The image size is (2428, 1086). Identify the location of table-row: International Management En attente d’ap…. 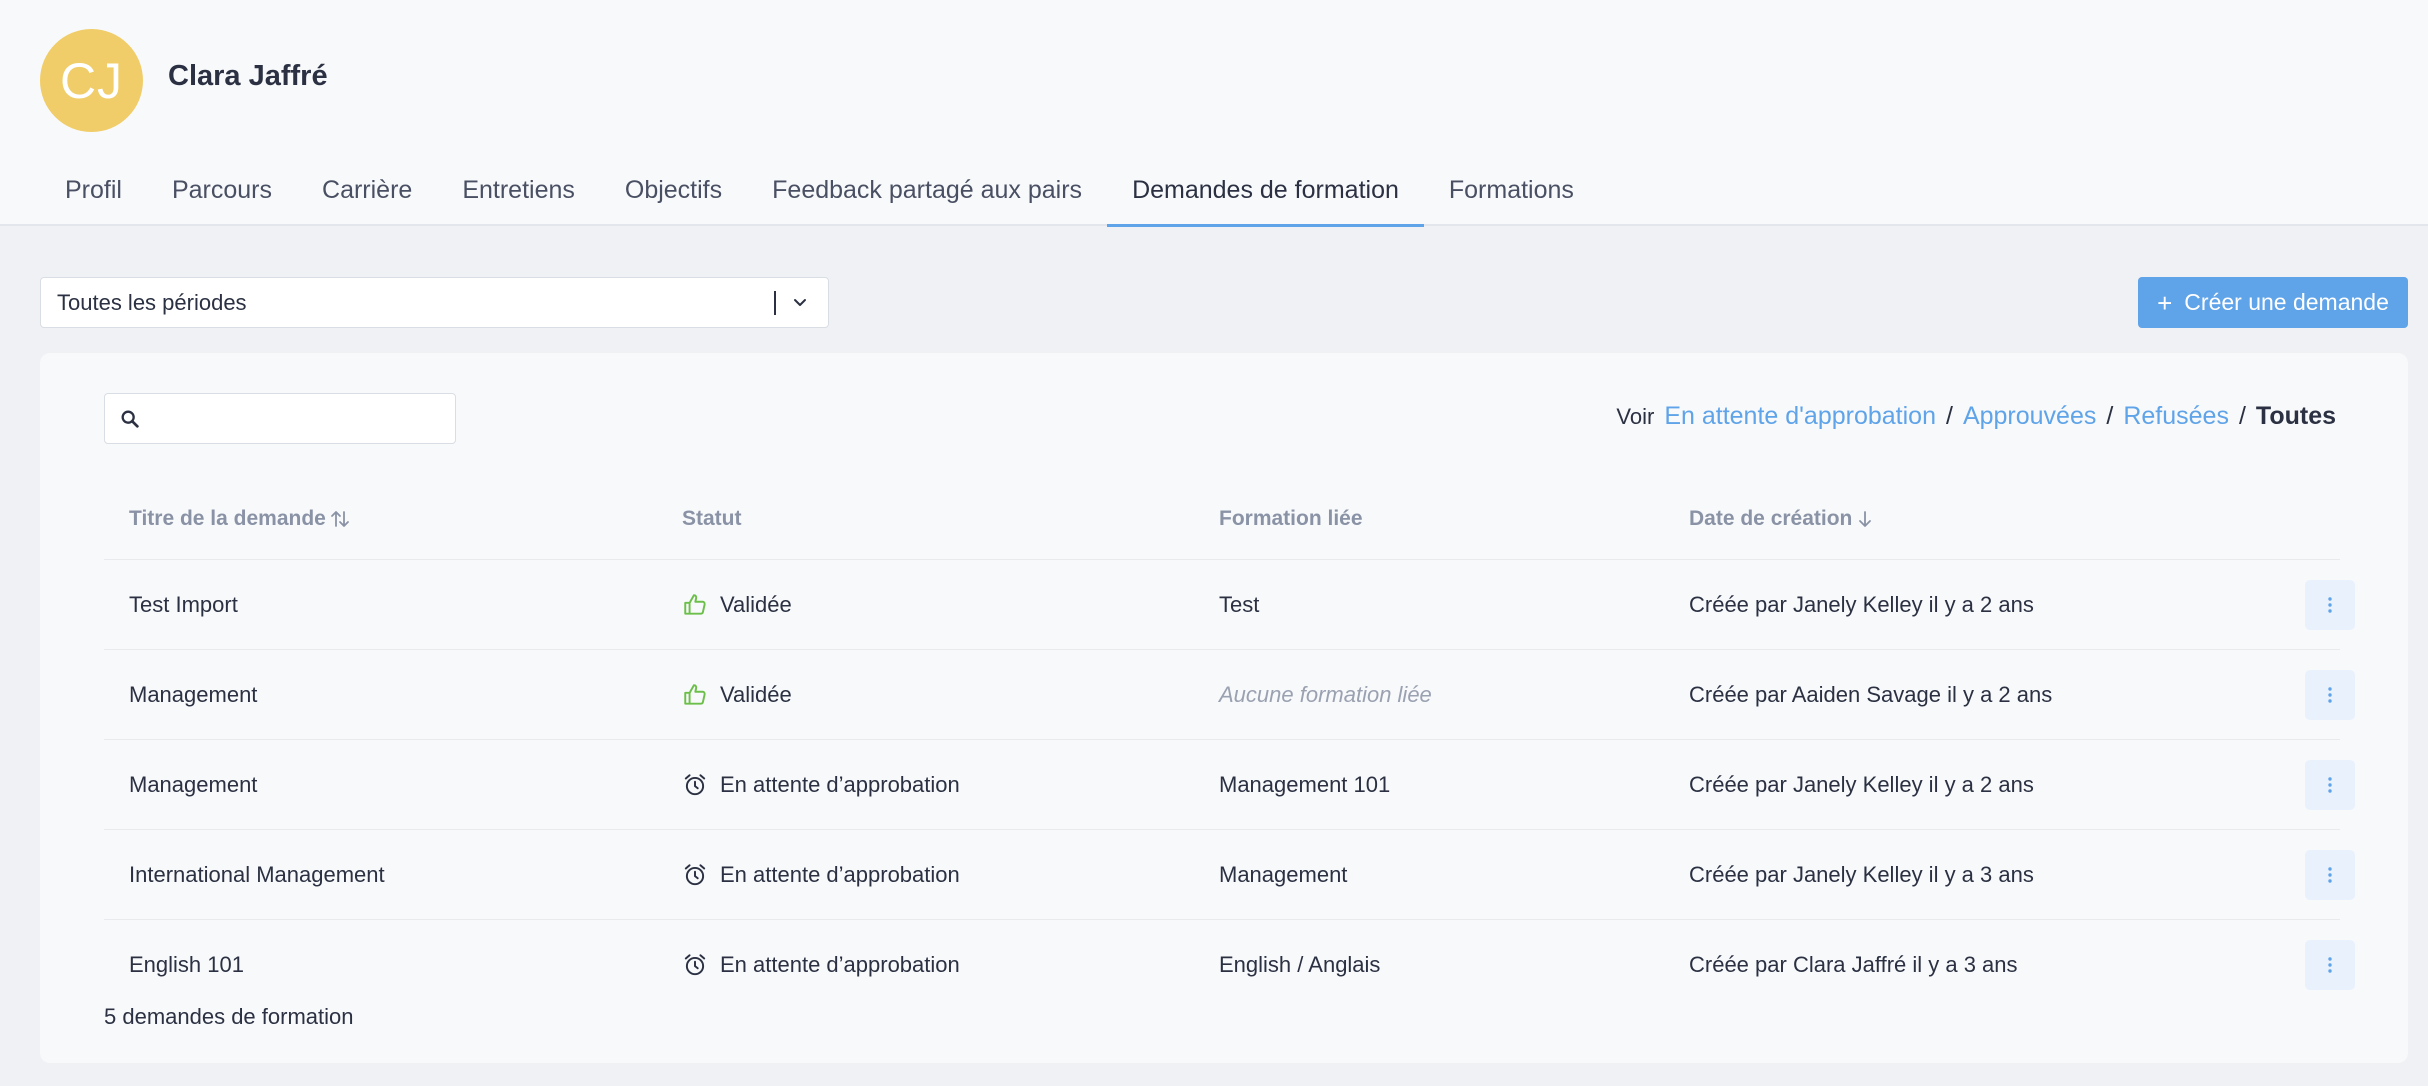
(1229, 875).